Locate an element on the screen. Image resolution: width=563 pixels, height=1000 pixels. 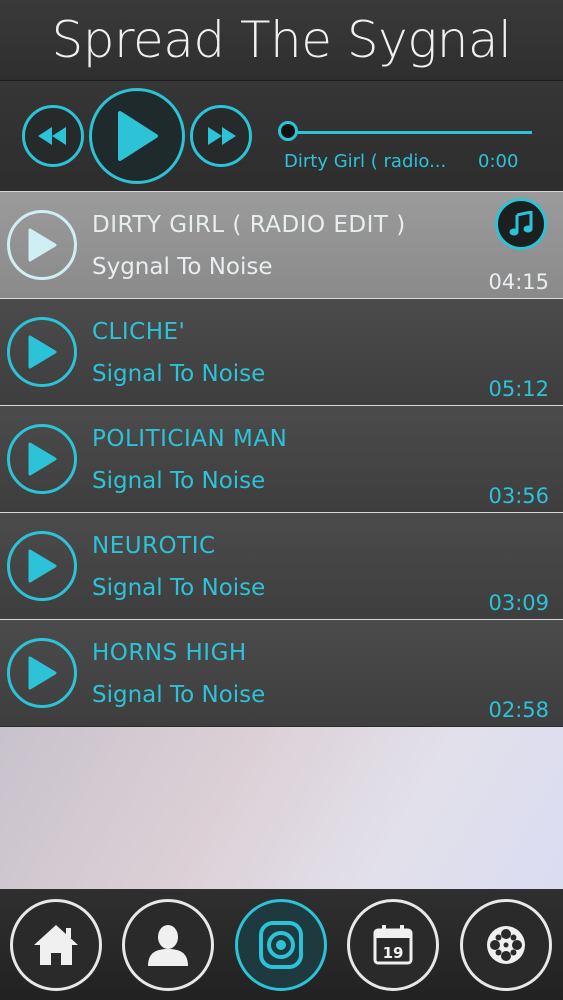
track-duration: 05:12 is located at coordinates (518, 389).